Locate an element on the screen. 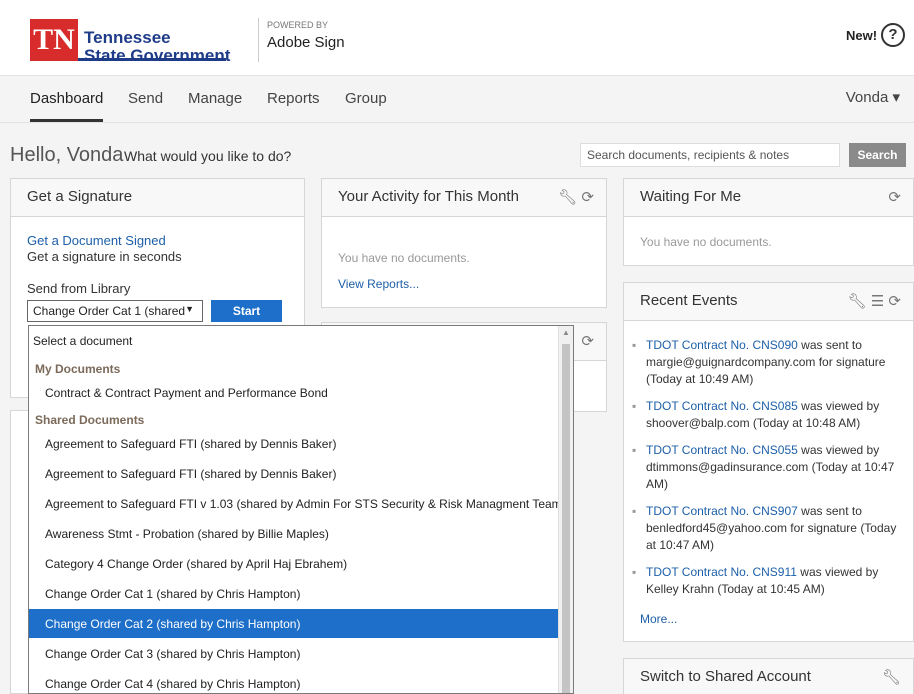 The width and height of the screenshot is (914, 694). tn-logo: TN is located at coordinates (54, 40).